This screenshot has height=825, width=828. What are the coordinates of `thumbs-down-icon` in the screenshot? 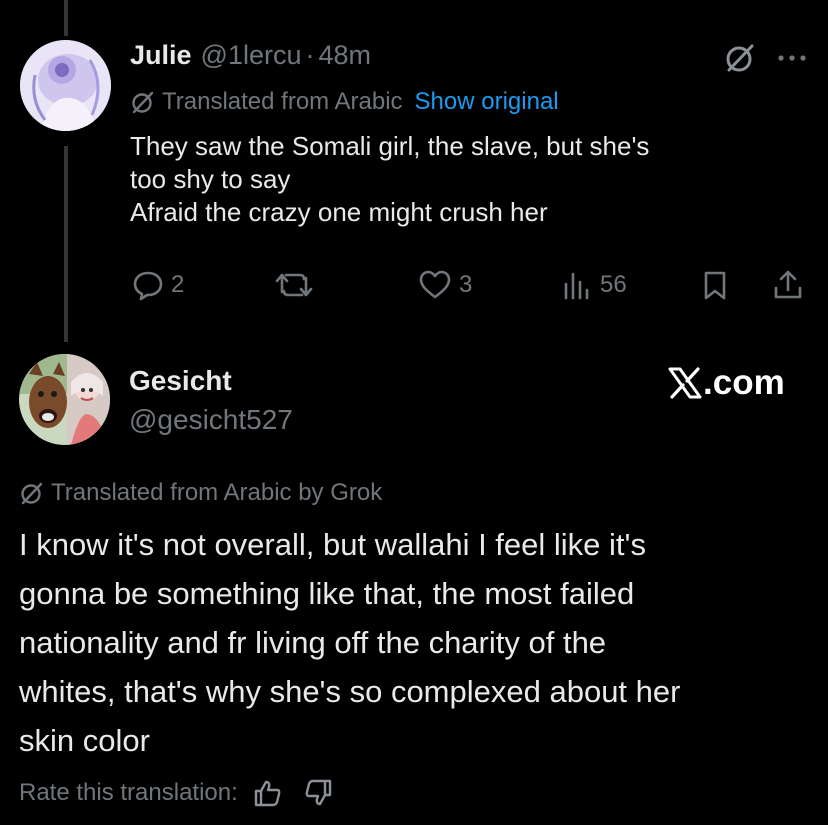 It's located at (319, 793).